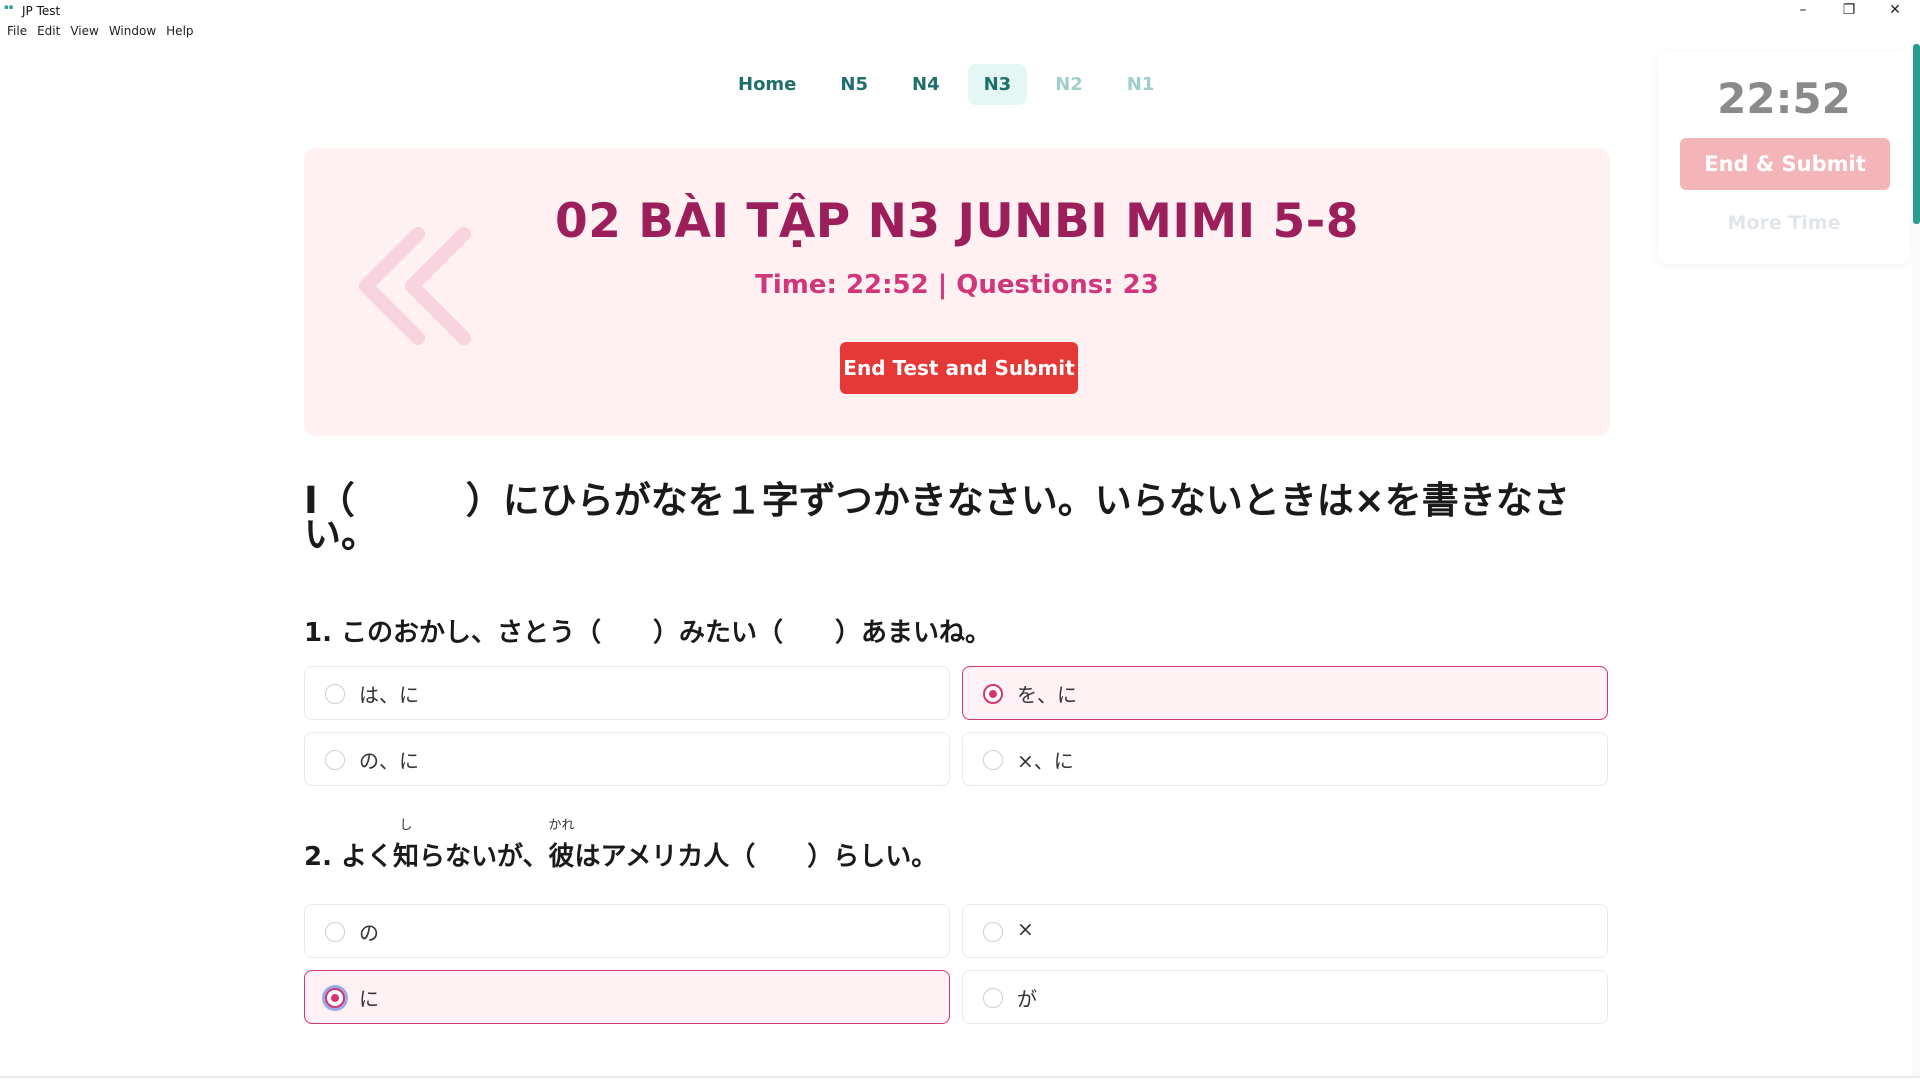 This screenshot has height=1080, width=1920. Describe the element at coordinates (17, 32) in the screenshot. I see `menu-file: File` at that location.